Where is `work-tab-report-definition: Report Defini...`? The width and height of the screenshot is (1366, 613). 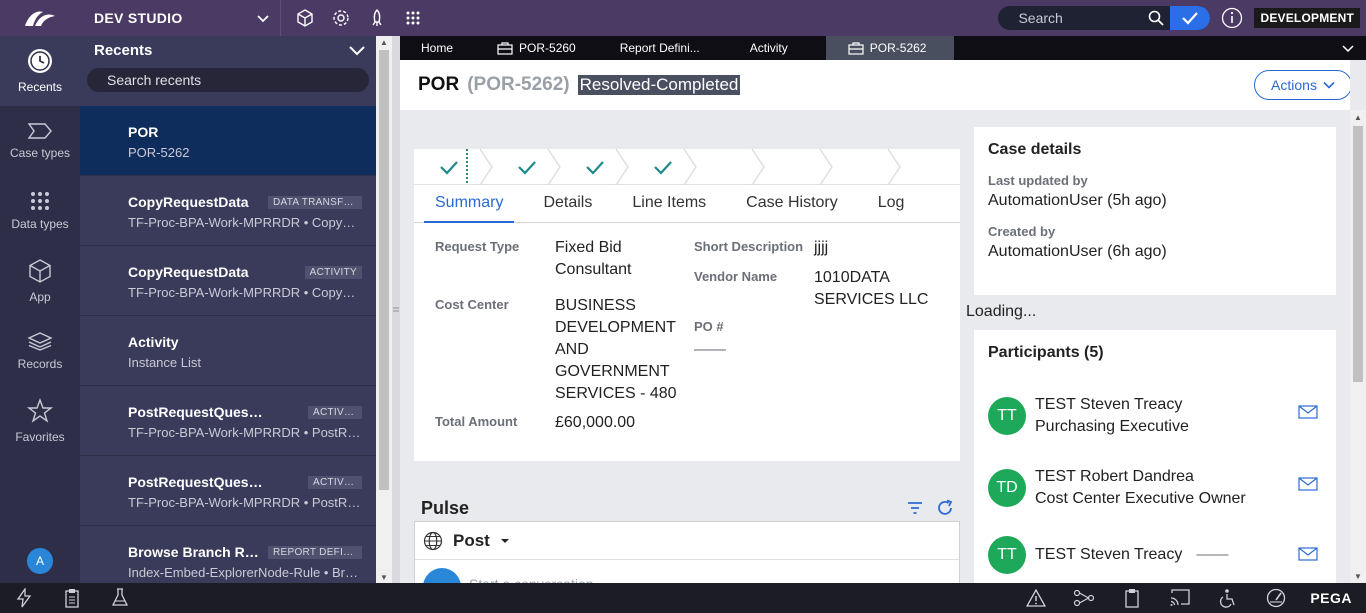 work-tab-report-definition: Report Defini... is located at coordinates (671, 48).